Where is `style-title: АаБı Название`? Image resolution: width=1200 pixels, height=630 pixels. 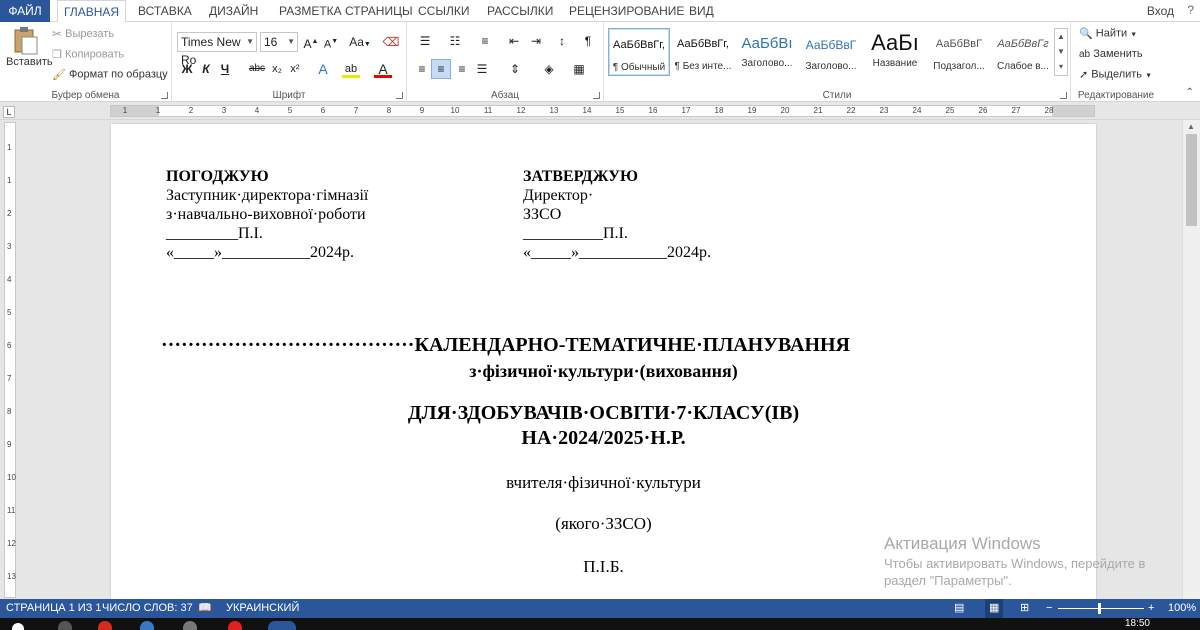 style-title: АаБı Название is located at coordinates (895, 52).